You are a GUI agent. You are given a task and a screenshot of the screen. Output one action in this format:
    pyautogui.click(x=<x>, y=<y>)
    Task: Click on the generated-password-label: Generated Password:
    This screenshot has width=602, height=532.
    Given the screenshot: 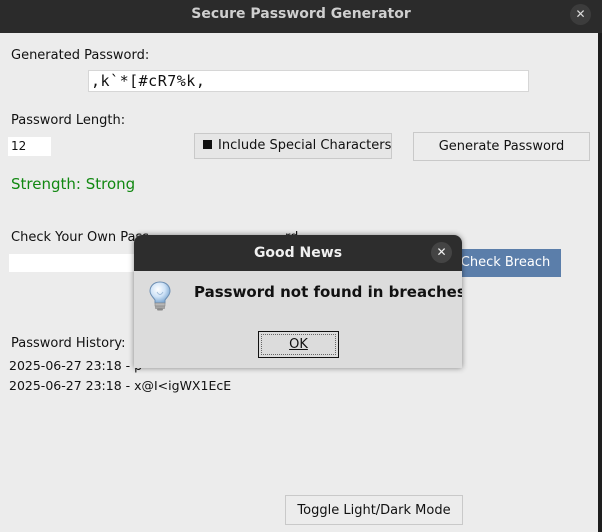 What is the action you would take?
    pyautogui.click(x=80, y=55)
    